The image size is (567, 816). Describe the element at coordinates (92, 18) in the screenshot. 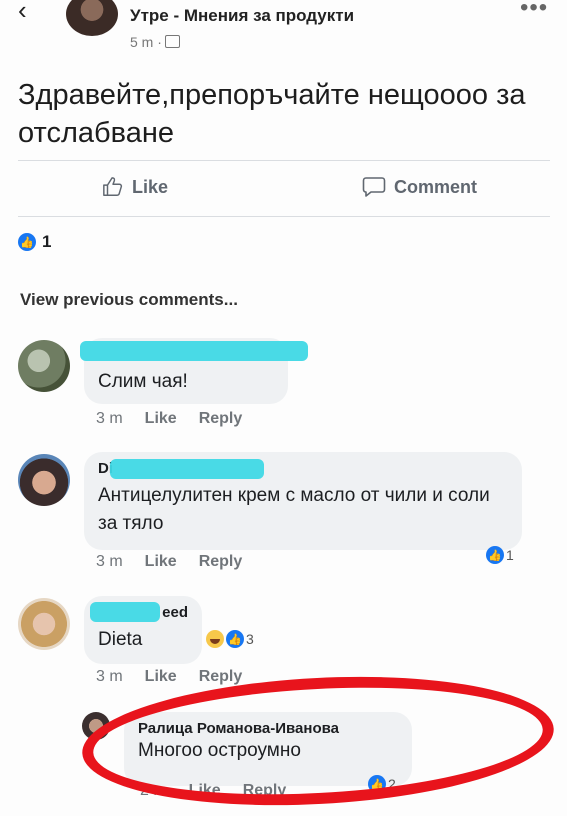

I see `author-avatar` at that location.